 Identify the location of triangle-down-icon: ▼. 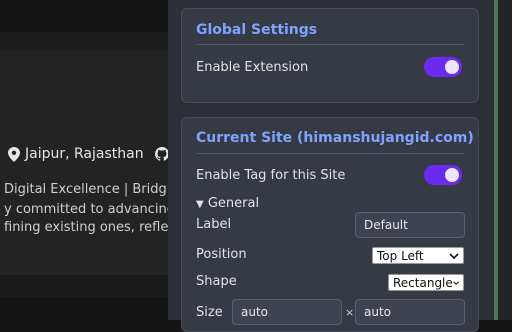
(200, 204).